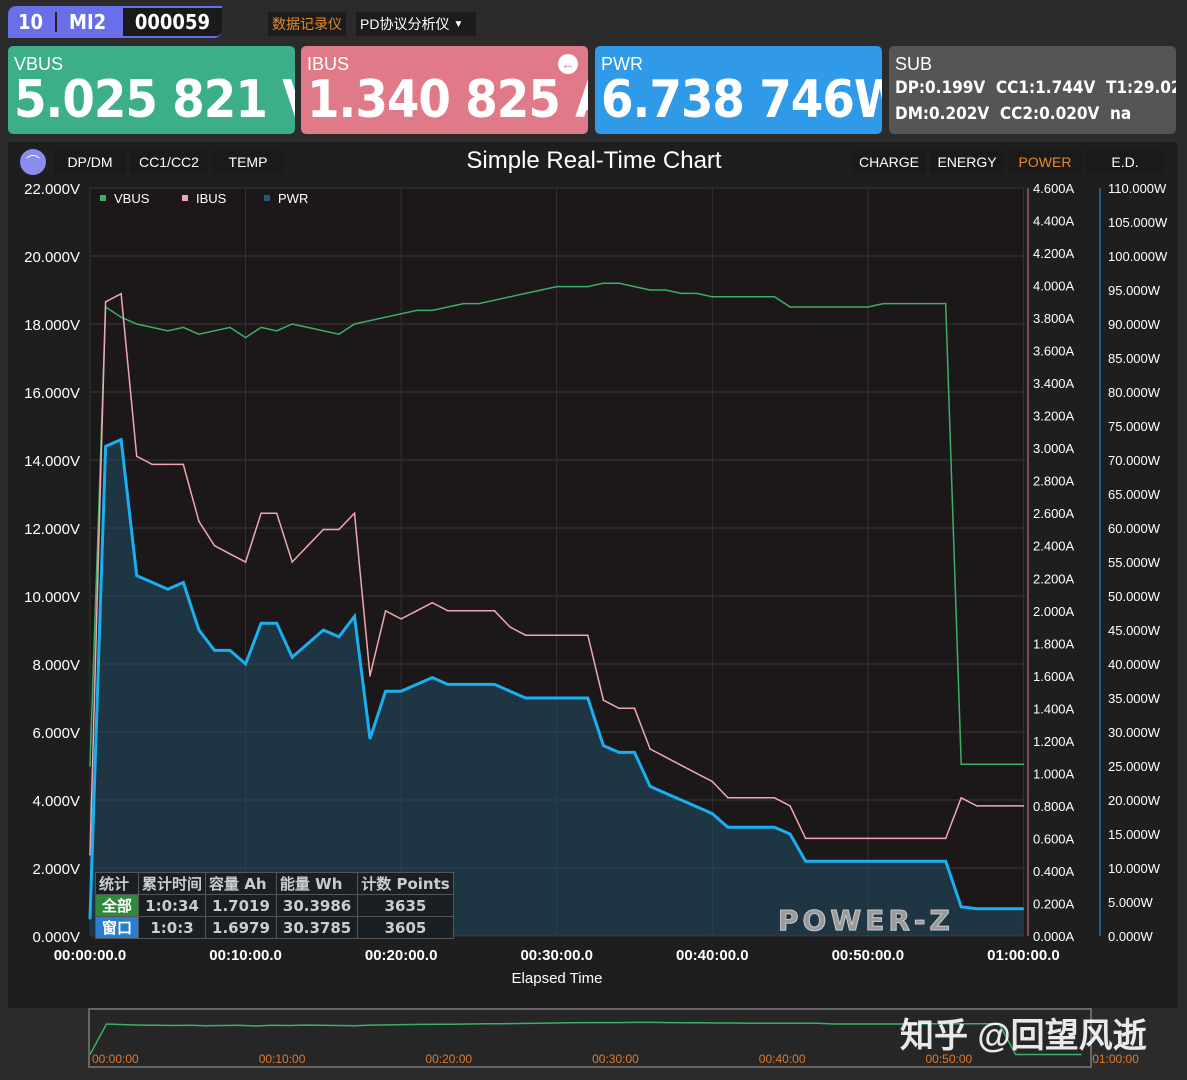  I want to click on y-pwr-tick: 65.000W, so click(1134, 494).